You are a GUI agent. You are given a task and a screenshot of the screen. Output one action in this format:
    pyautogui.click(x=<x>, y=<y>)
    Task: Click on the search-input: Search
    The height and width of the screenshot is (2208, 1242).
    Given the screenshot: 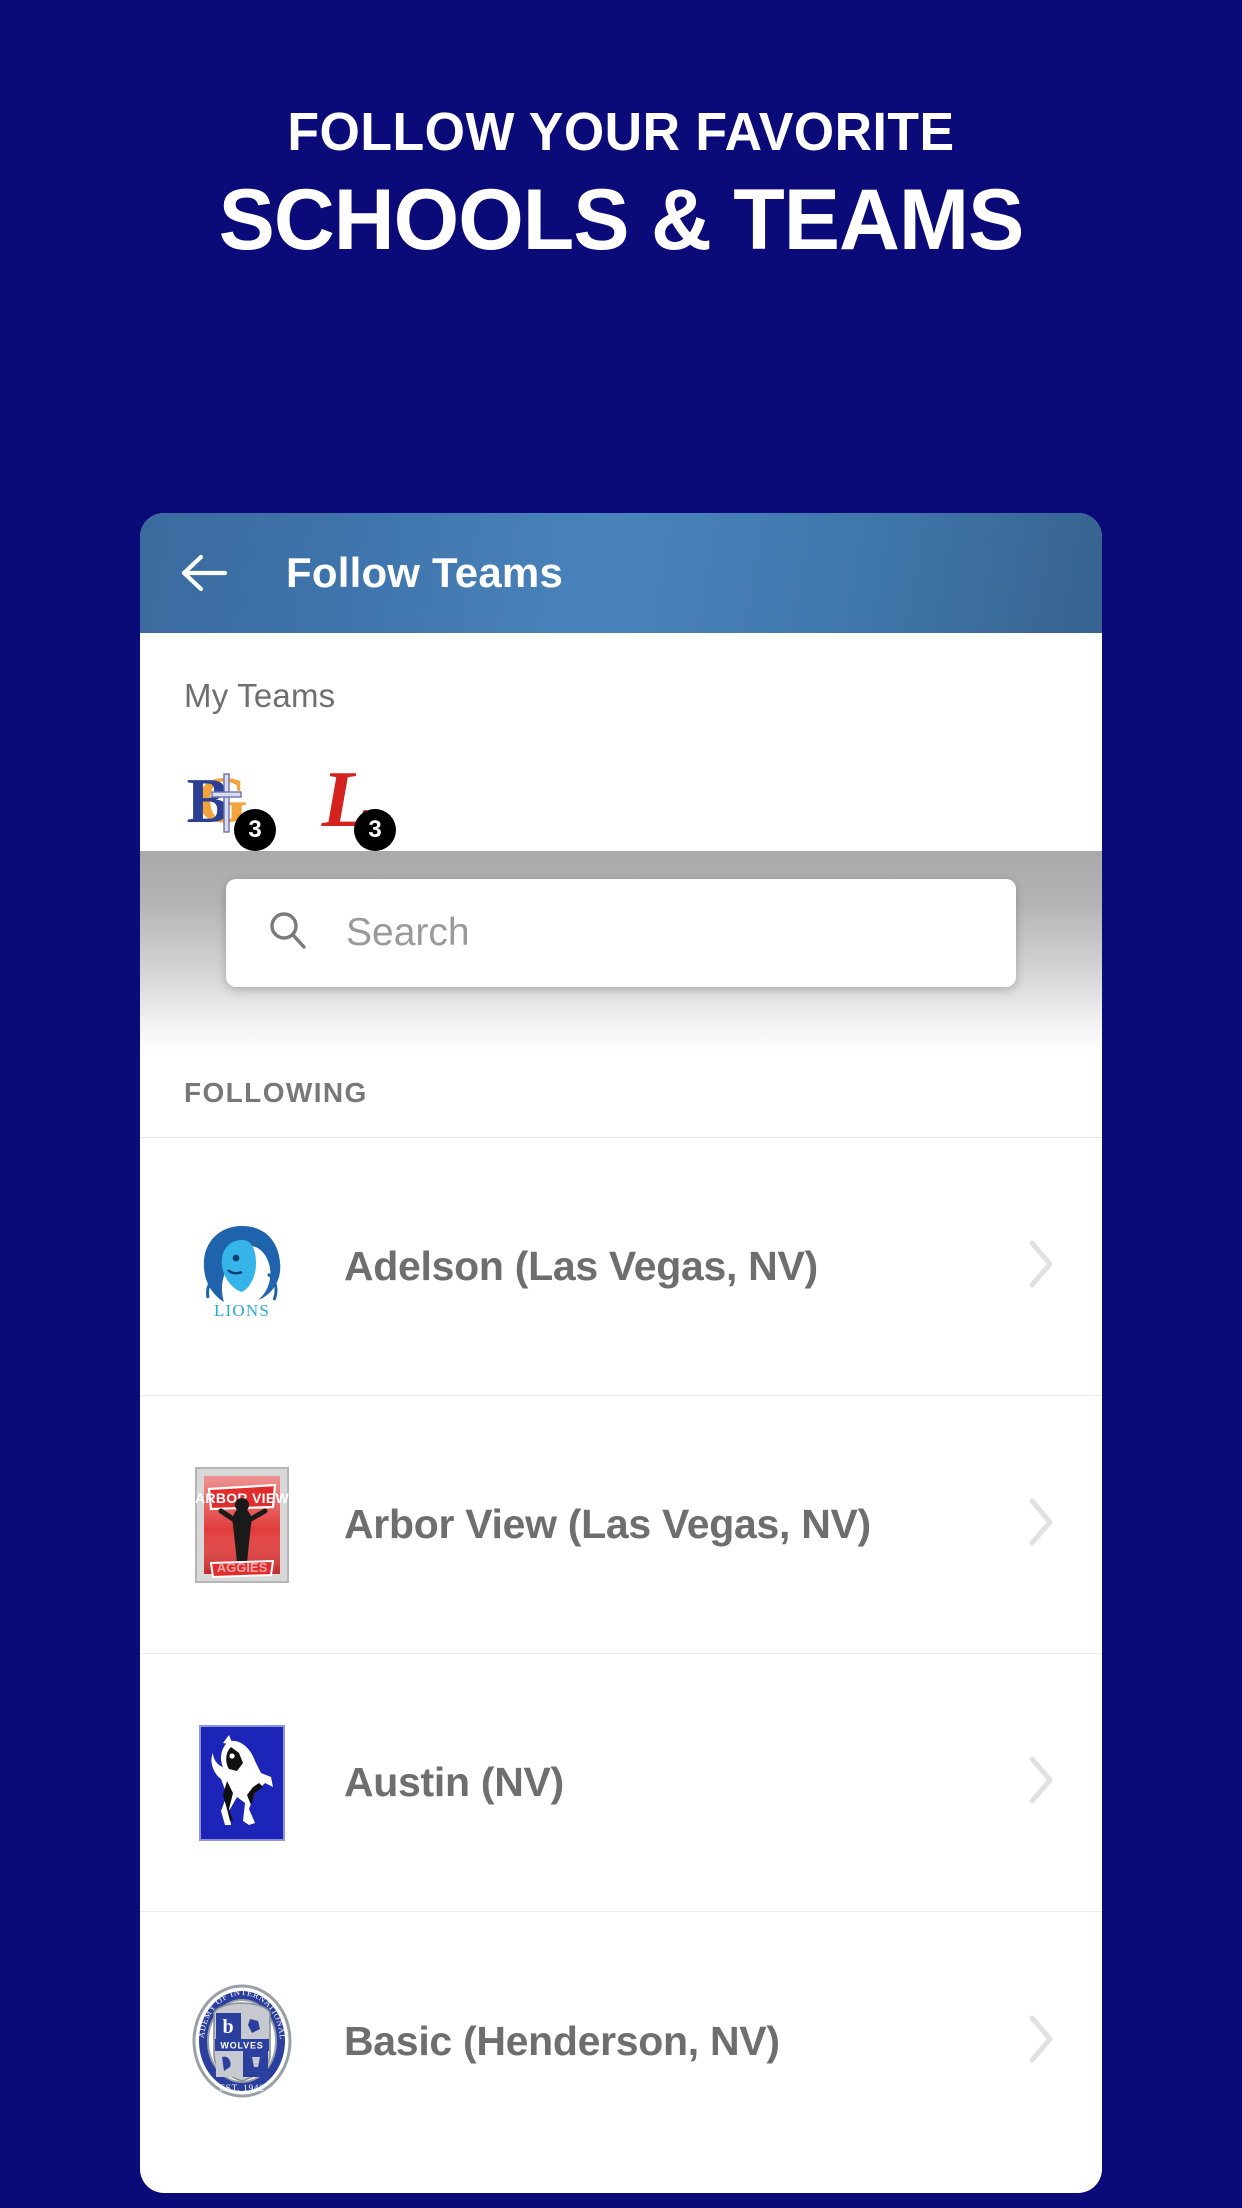 What is the action you would take?
    pyautogui.click(x=621, y=933)
    